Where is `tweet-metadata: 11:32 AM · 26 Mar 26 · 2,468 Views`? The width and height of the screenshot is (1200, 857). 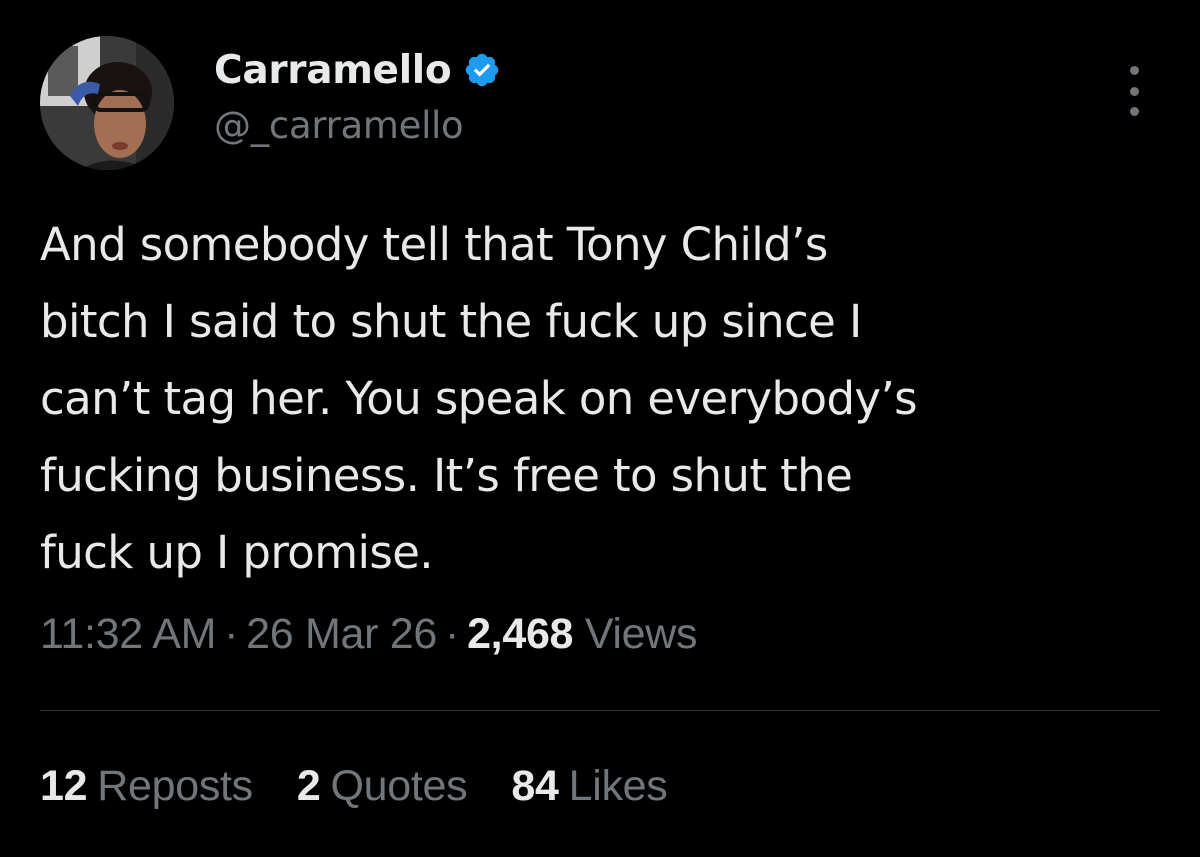
tweet-metadata: 11:32 AM · 26 Mar 26 · 2,468 Views is located at coordinates (369, 634).